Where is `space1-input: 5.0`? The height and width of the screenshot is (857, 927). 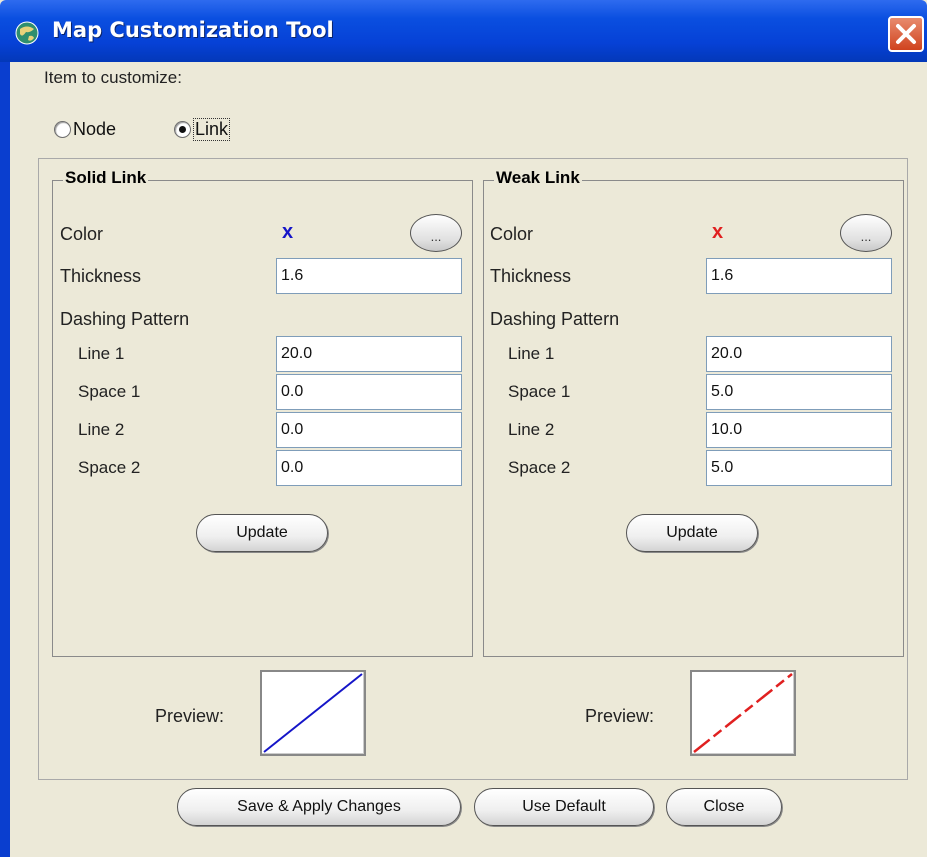
space1-input: 5.0 is located at coordinates (799, 392).